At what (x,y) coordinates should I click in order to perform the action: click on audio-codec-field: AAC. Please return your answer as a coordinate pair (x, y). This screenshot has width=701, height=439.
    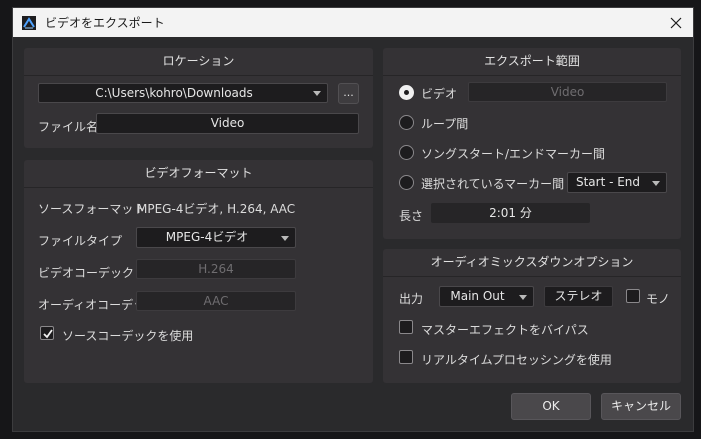
    Looking at the image, I should click on (216, 301).